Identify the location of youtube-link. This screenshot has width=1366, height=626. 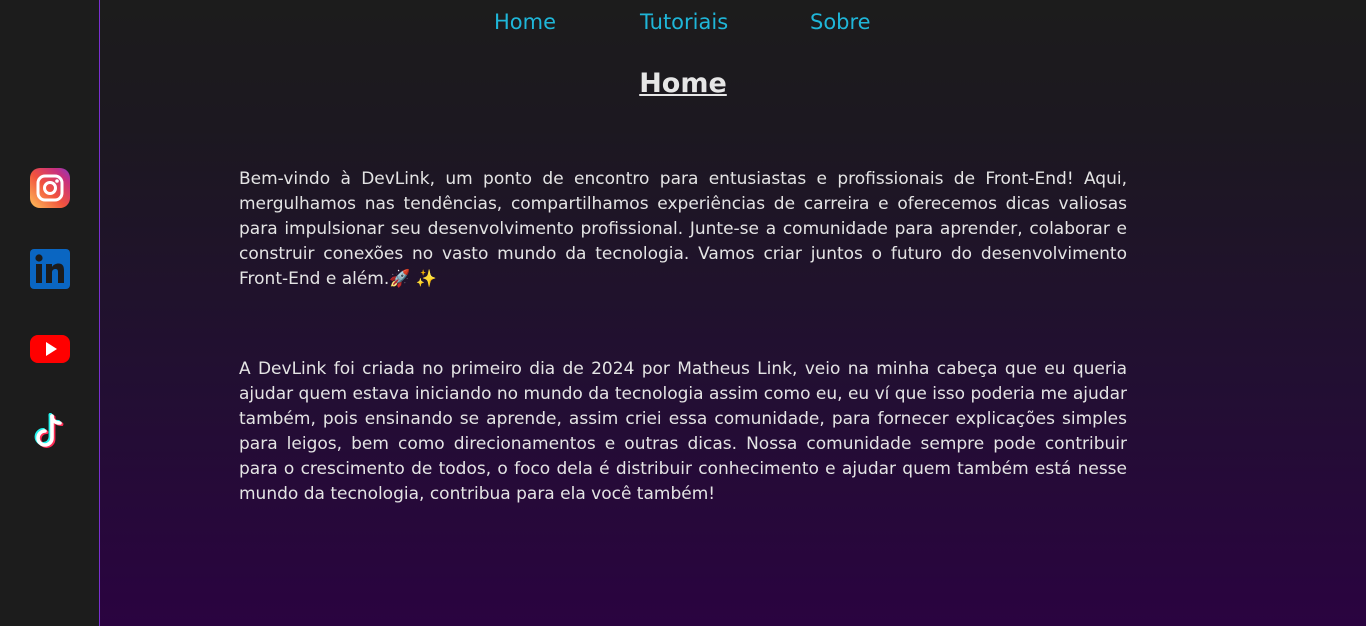
(50, 349).